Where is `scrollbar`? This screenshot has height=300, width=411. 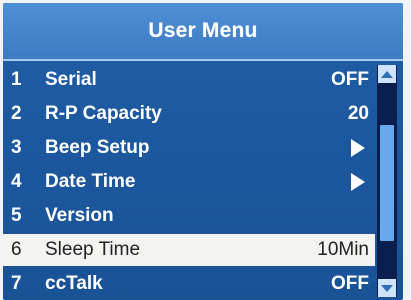
scrollbar is located at coordinates (387, 181).